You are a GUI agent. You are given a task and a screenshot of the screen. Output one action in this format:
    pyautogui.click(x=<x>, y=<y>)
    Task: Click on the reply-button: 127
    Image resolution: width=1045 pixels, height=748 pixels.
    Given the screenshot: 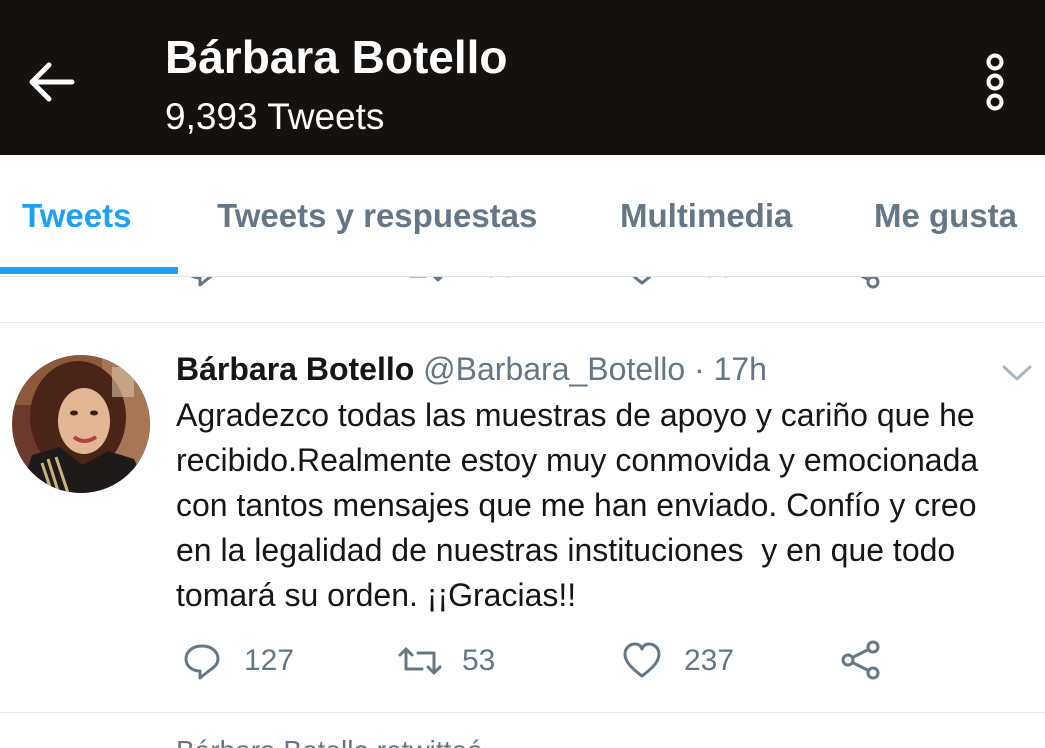 What is the action you would take?
    pyautogui.click(x=238, y=661)
    